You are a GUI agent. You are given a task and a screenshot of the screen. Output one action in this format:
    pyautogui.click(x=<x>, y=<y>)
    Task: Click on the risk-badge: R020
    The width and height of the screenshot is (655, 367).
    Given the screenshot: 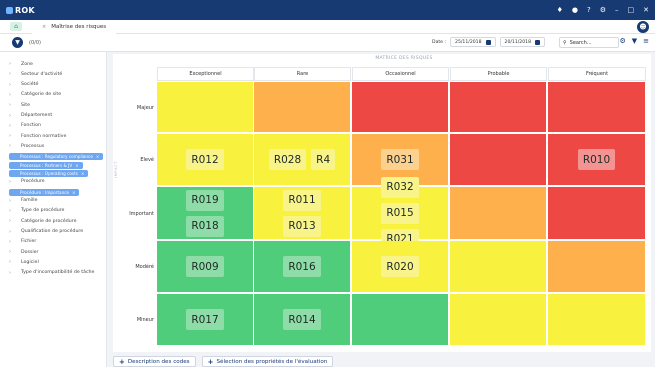 What is the action you would take?
    pyautogui.click(x=400, y=266)
    